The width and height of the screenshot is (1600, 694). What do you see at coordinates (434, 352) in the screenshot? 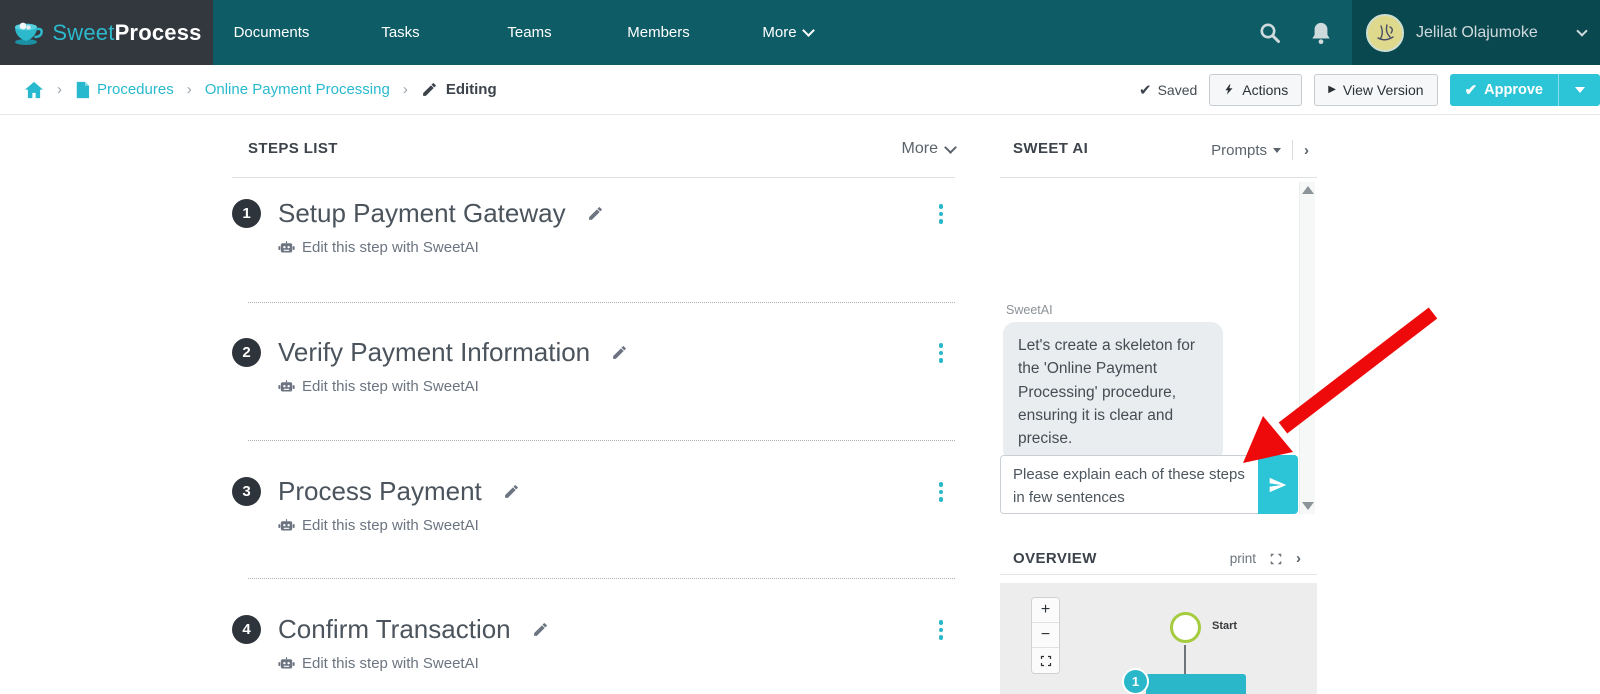
I see `step-title: Verify Payment Information` at bounding box center [434, 352].